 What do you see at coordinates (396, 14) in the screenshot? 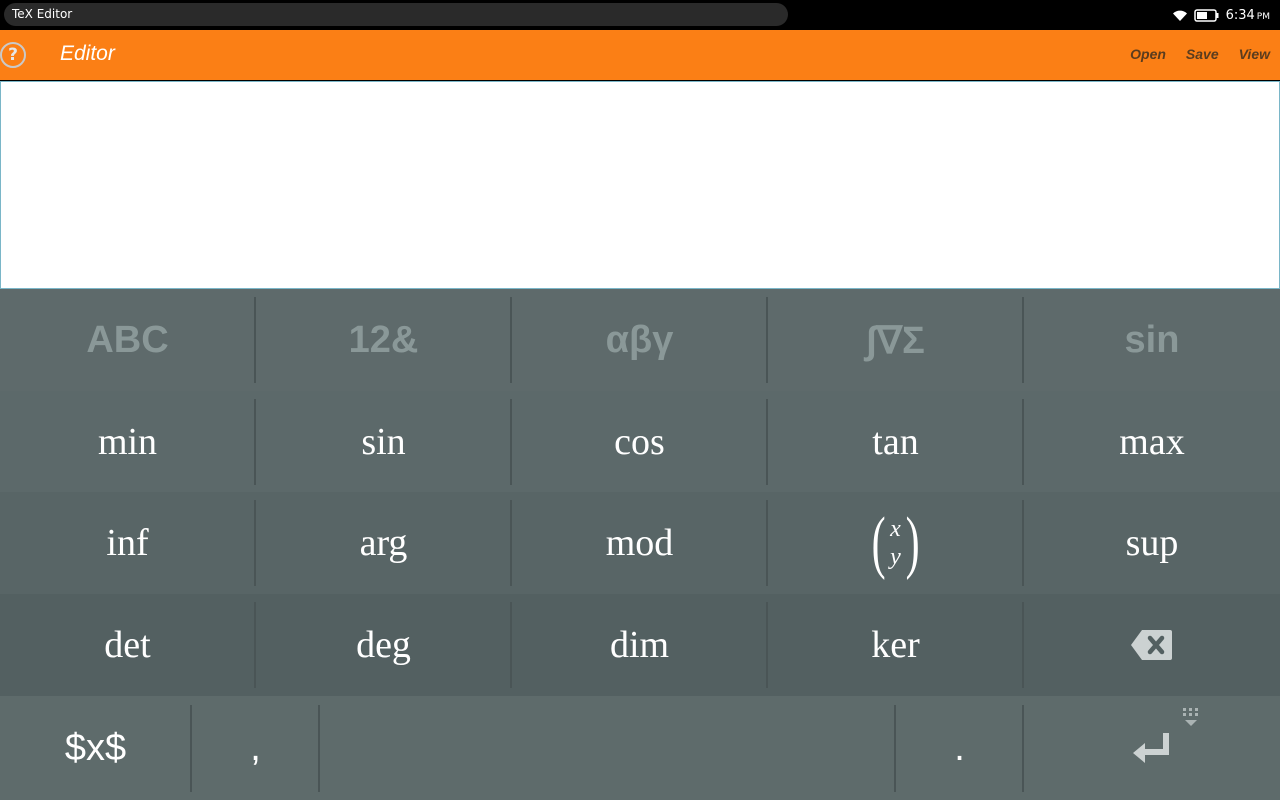
I see `task-pill: TeX Editor` at bounding box center [396, 14].